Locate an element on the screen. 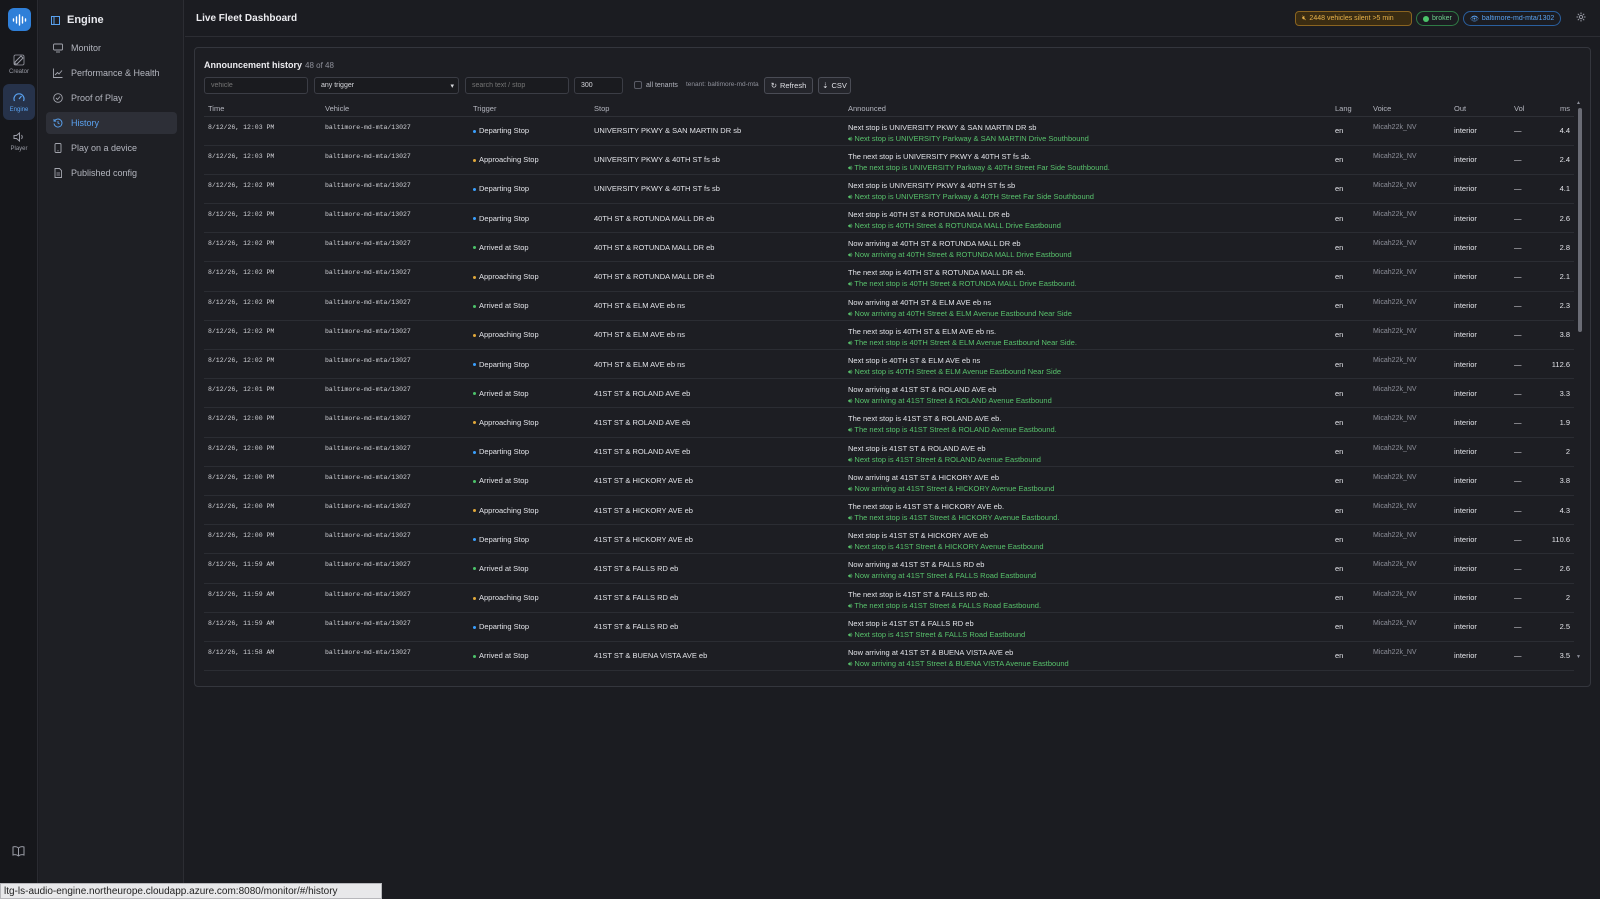 This screenshot has width=1600, height=899. all-tenants-toggle: all tenants is located at coordinates (656, 85).